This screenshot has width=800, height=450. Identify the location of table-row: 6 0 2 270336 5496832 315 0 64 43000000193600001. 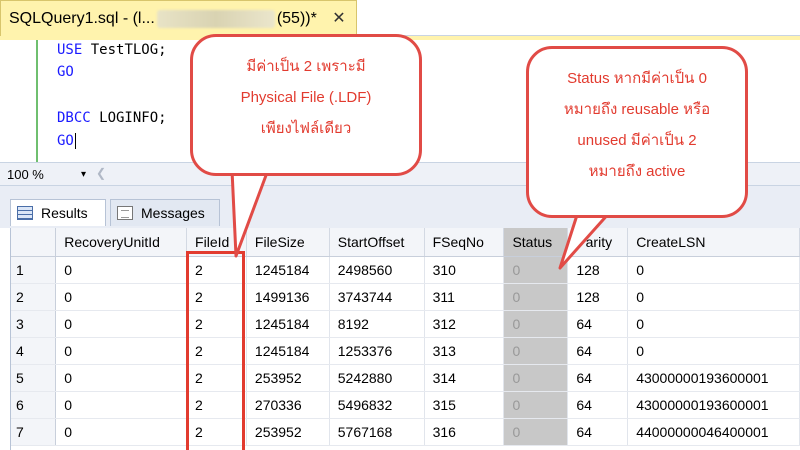
(405, 405).